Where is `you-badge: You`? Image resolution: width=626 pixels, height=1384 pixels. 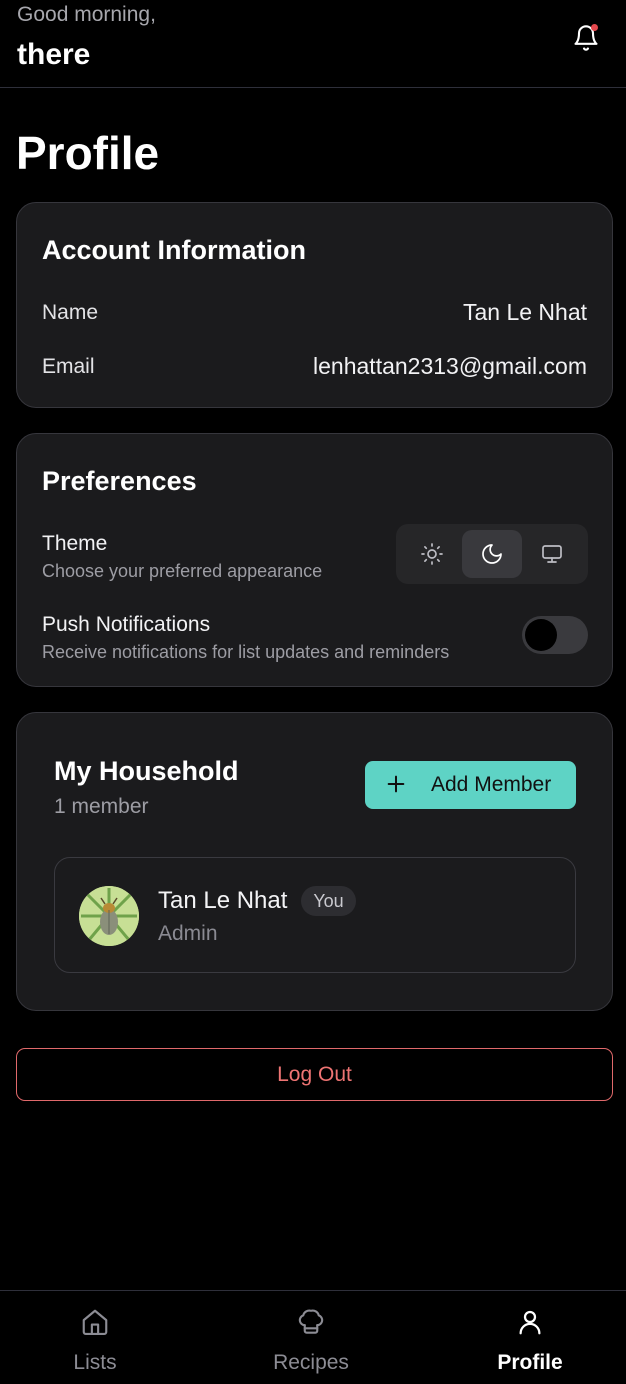 you-badge: You is located at coordinates (328, 901).